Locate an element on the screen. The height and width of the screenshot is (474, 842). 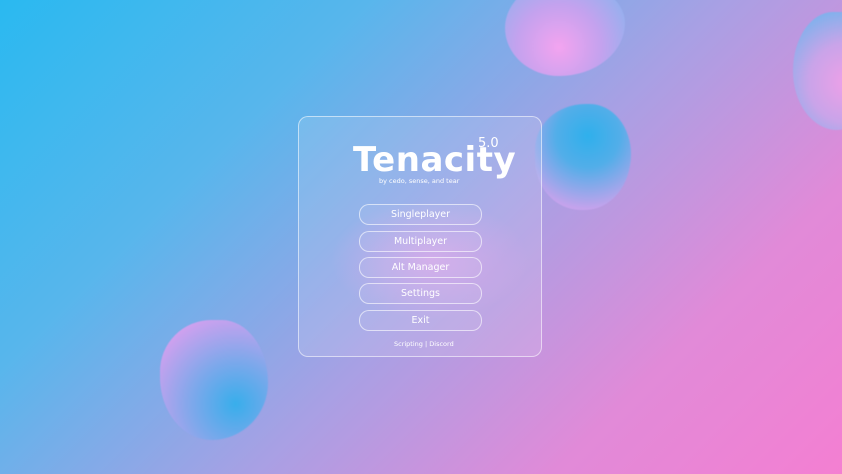
singleplayer-button: Singleplayer is located at coordinates (420, 214).